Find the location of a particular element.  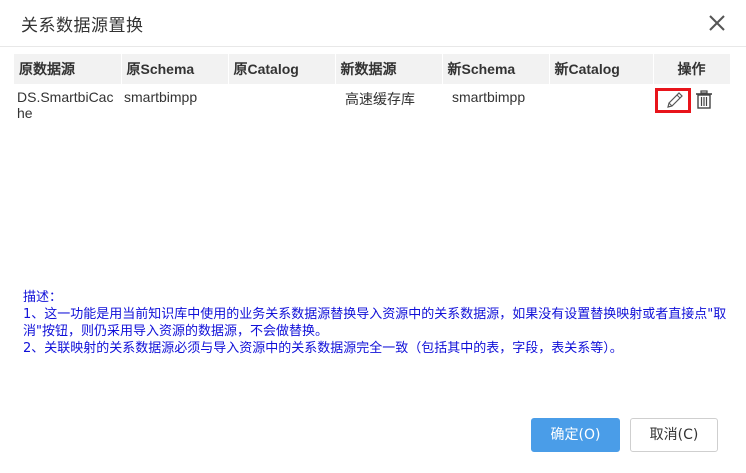

pencil-icon is located at coordinates (675, 100).